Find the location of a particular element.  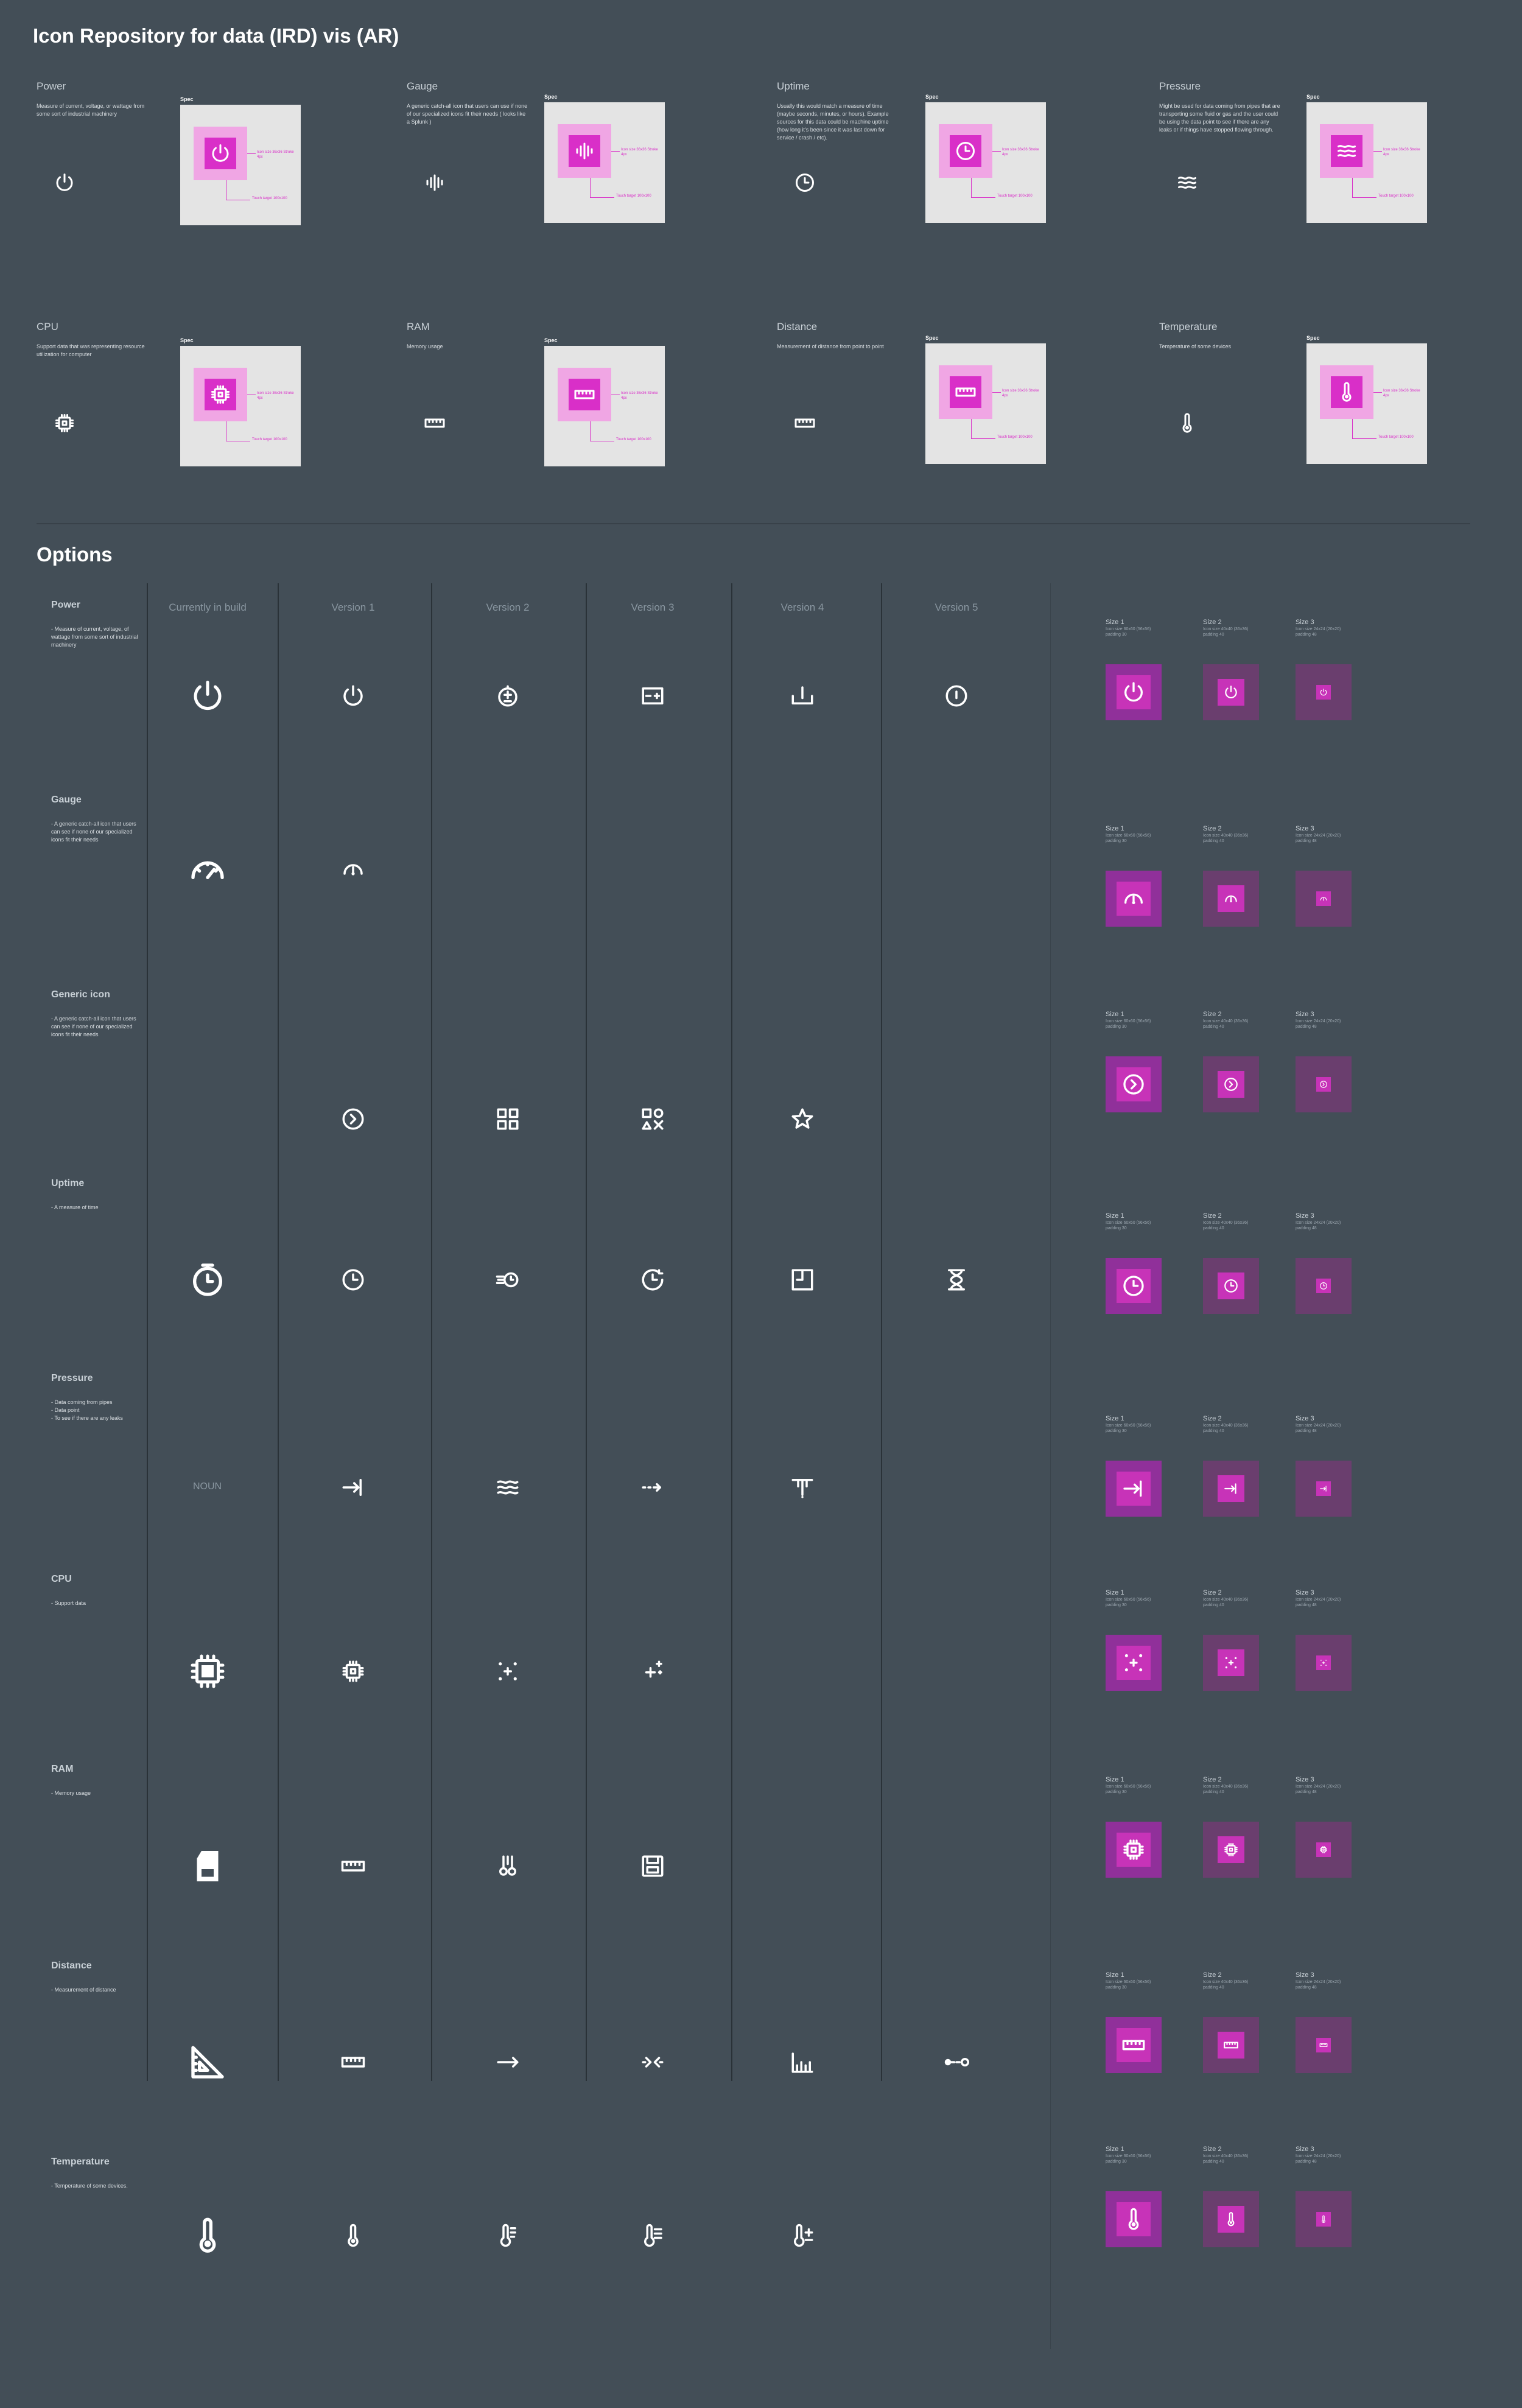

option-clock-icon is located at coordinates (353, 1280).